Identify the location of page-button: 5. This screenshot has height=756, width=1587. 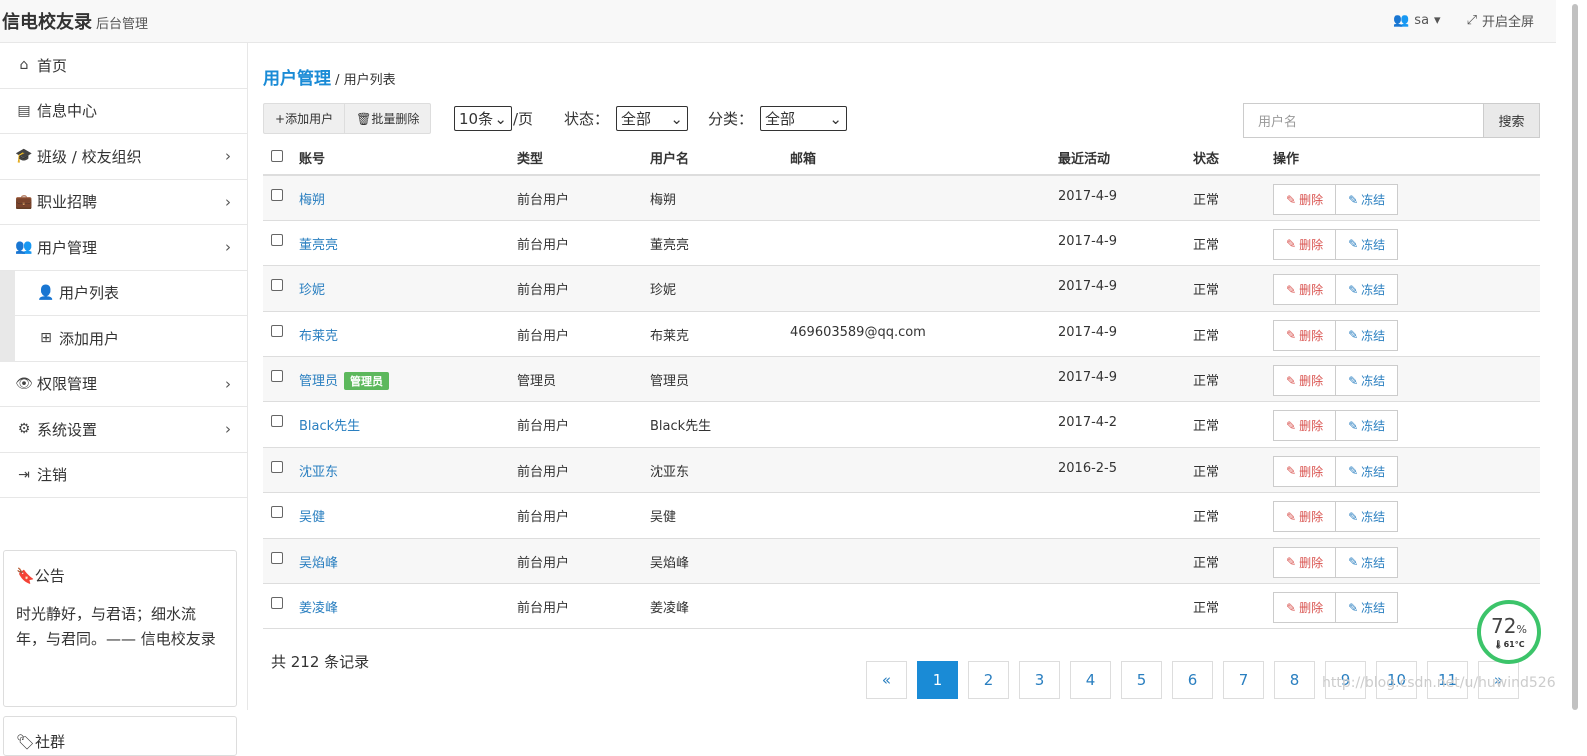
(1141, 680).